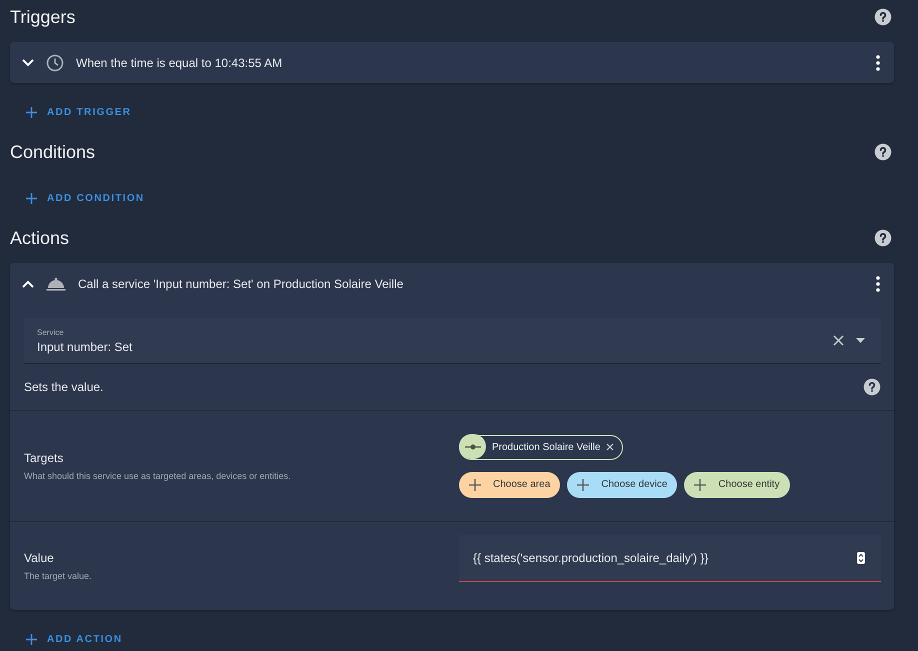 The height and width of the screenshot is (651, 918). I want to click on add-button: ADD TRIGGER, so click(71, 112).